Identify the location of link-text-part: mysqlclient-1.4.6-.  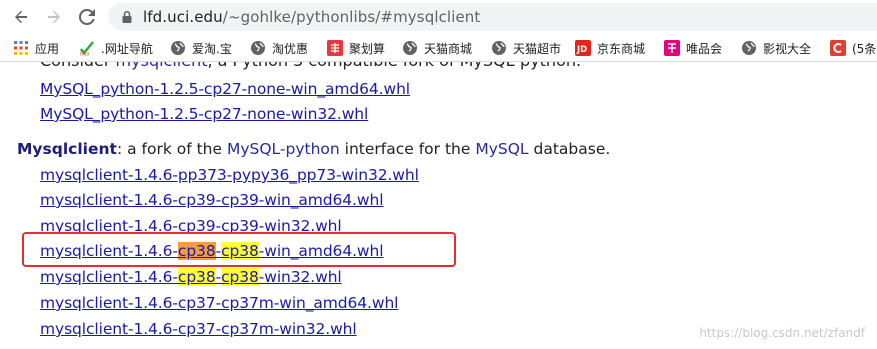
(109, 277).